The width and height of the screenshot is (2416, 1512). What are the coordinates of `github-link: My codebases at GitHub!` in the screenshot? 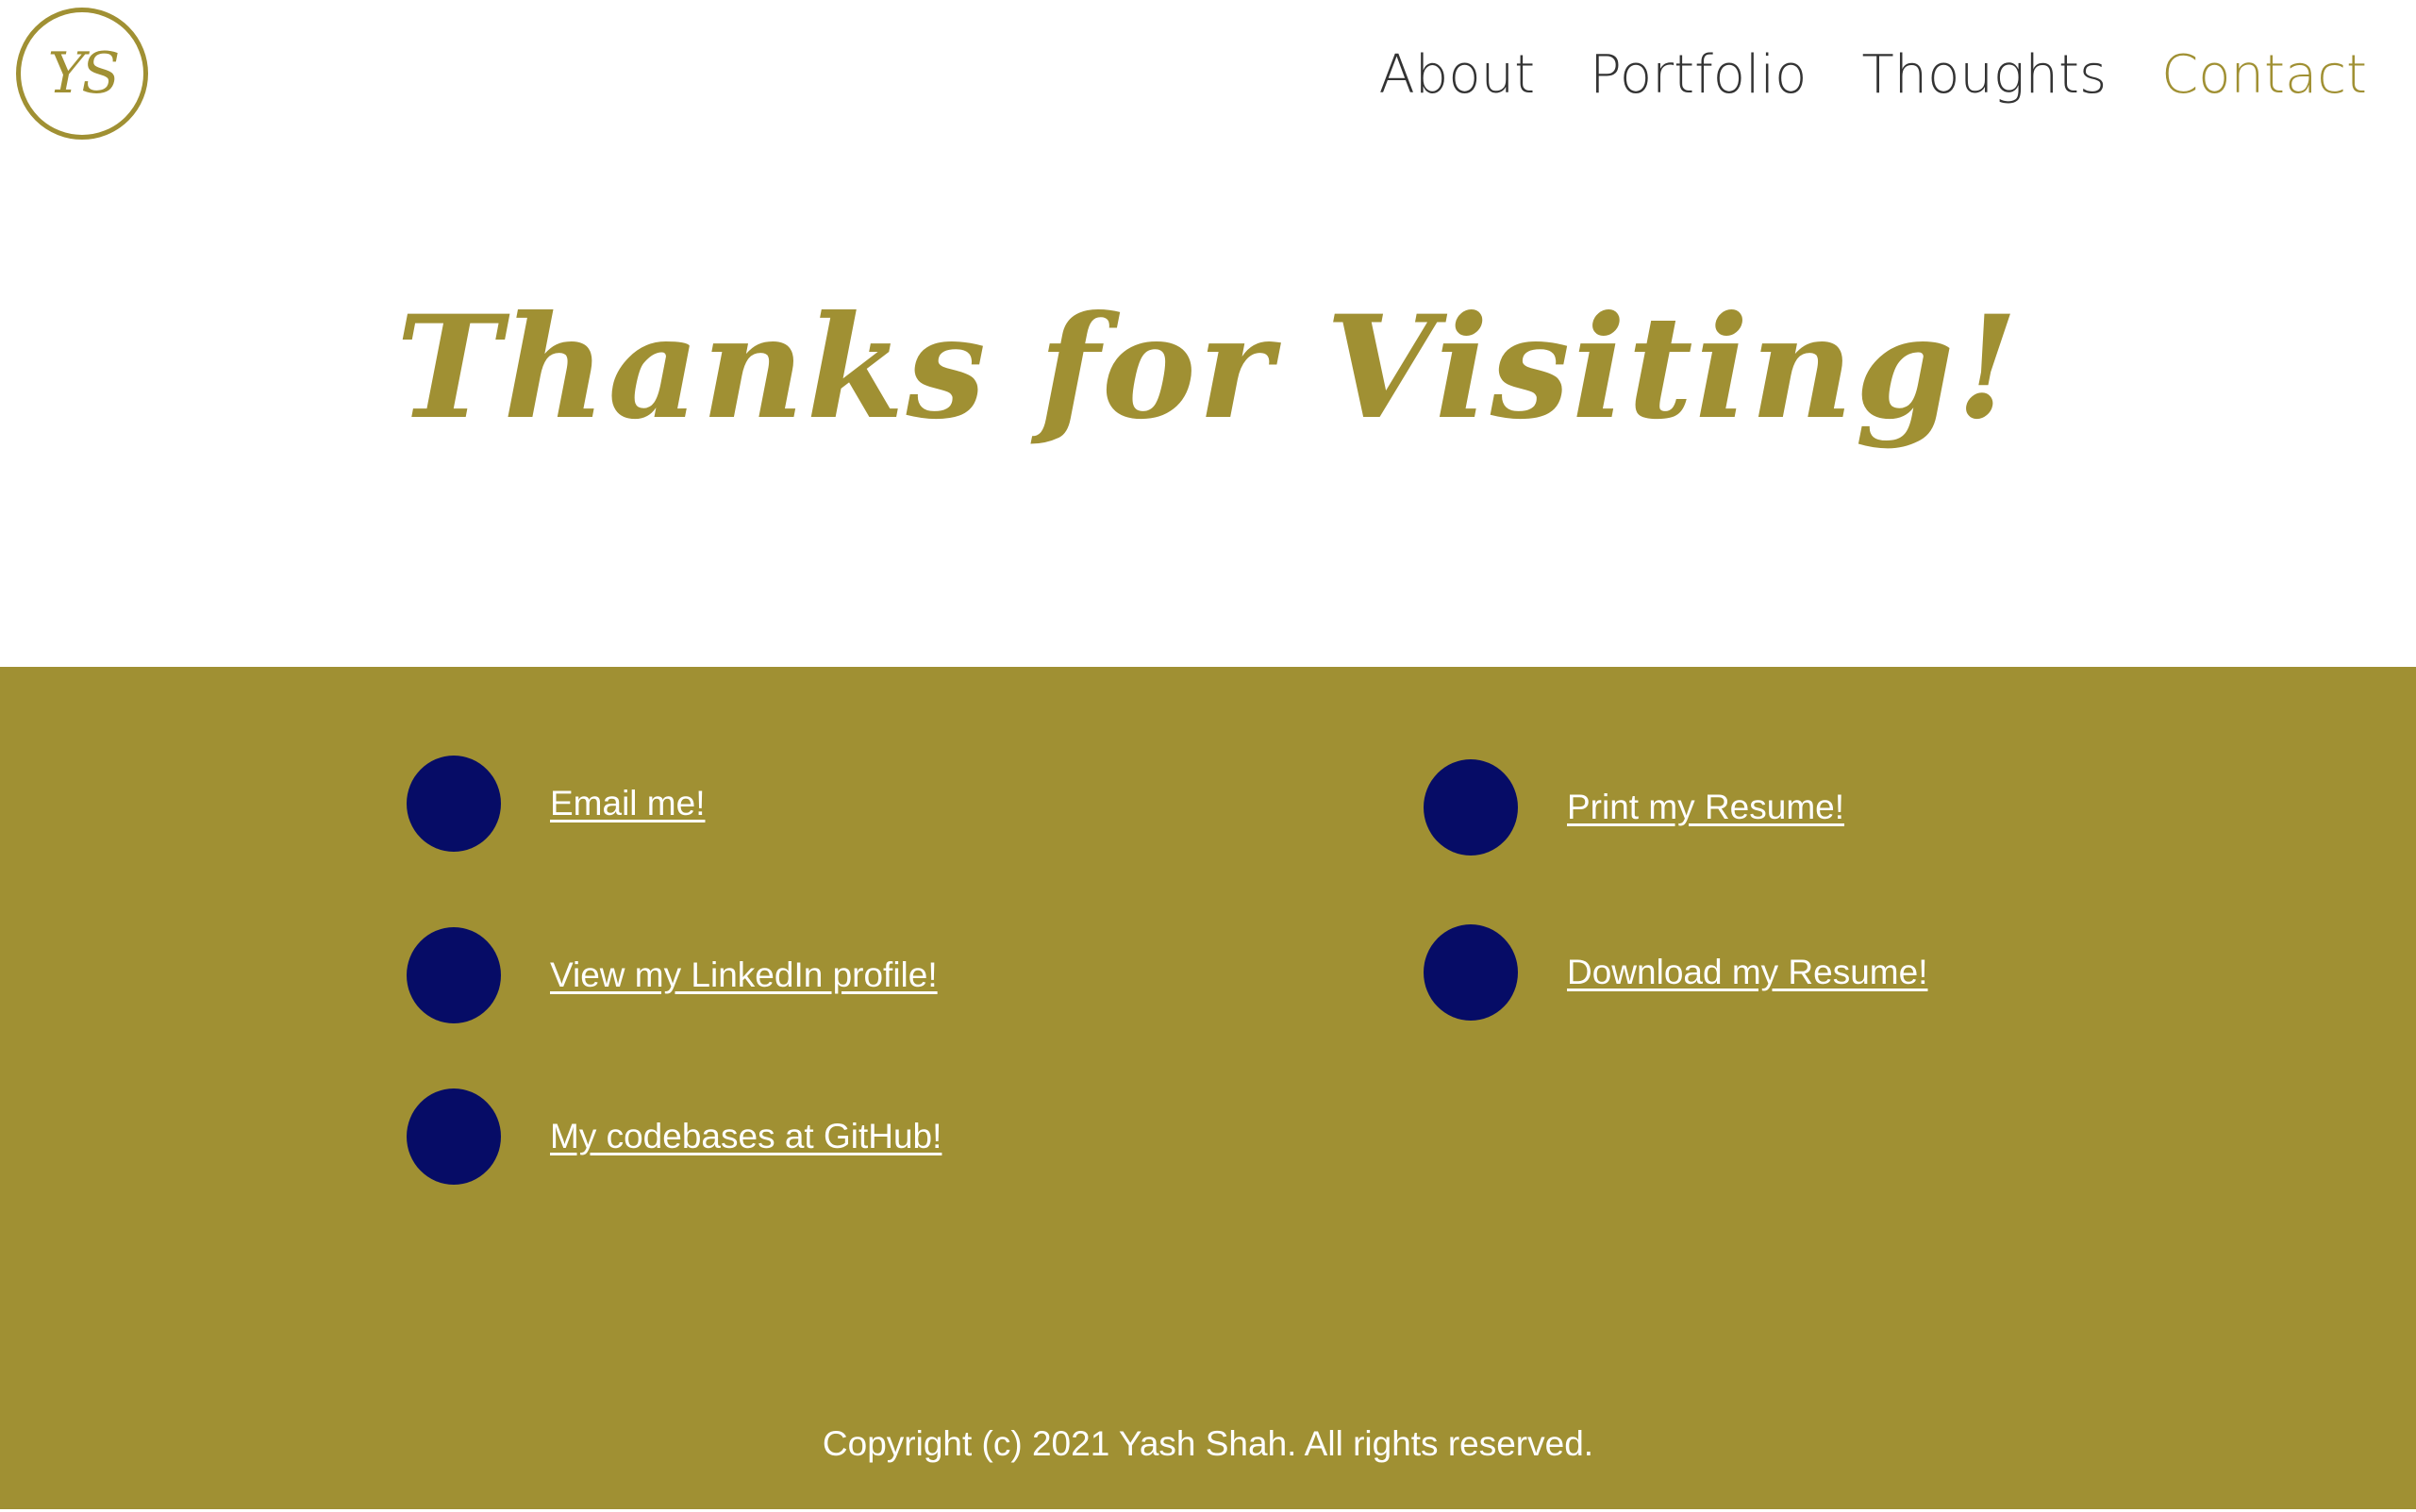 It's located at (746, 1136).